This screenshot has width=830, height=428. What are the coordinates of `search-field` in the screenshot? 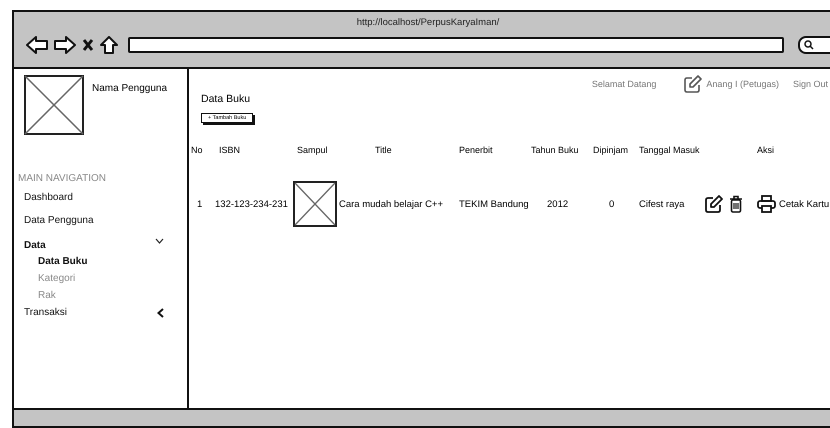 It's located at (814, 45).